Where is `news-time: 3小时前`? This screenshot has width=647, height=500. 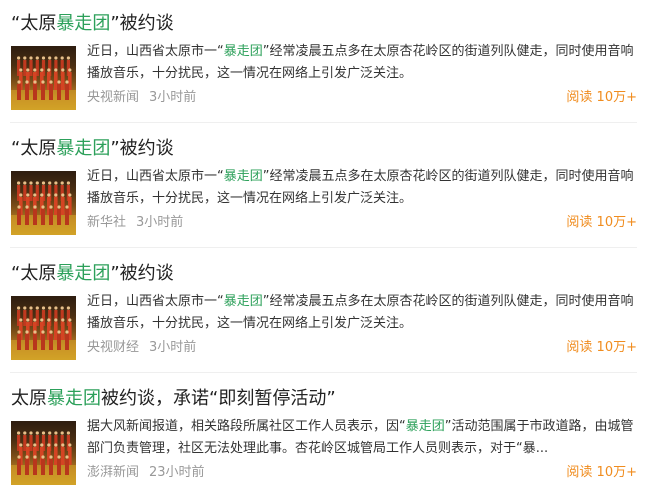
news-time: 3小时前 is located at coordinates (160, 222).